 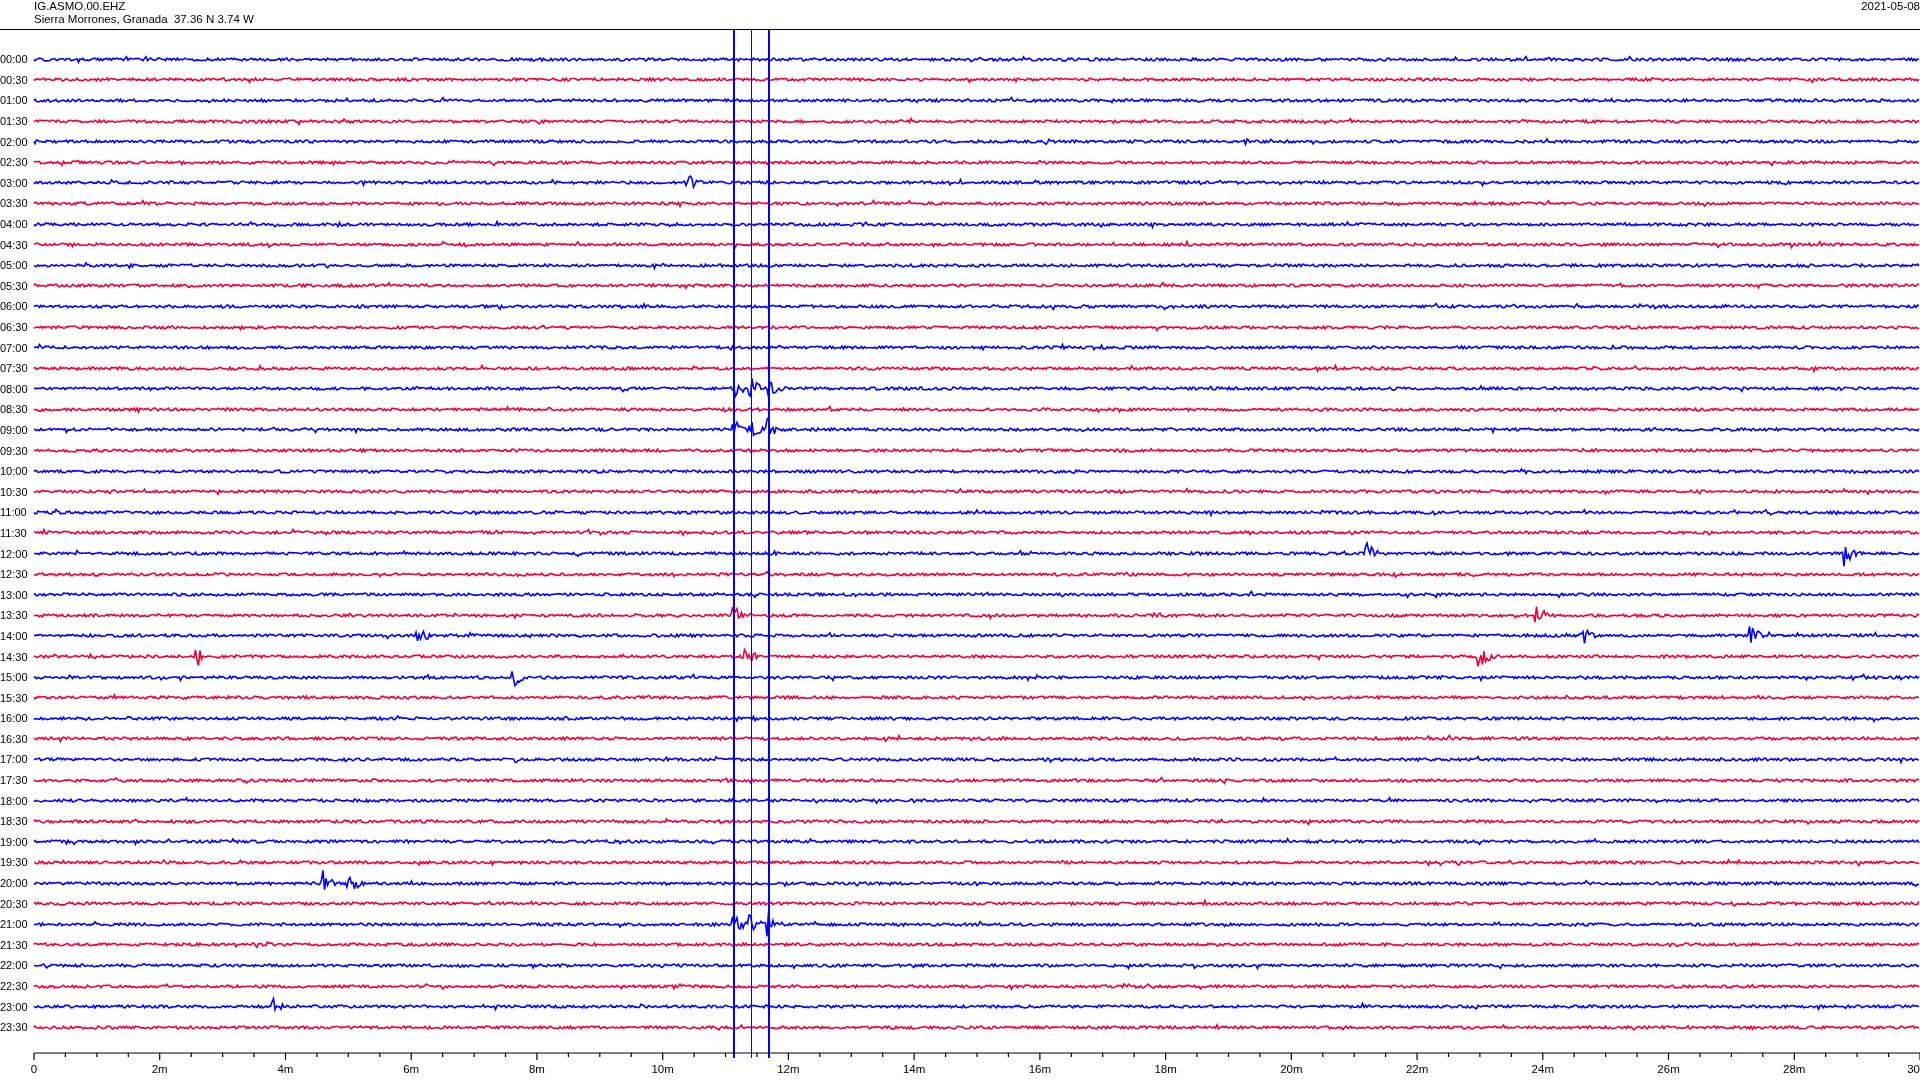 I want to click on time-label: 04:00, so click(x=14, y=224).